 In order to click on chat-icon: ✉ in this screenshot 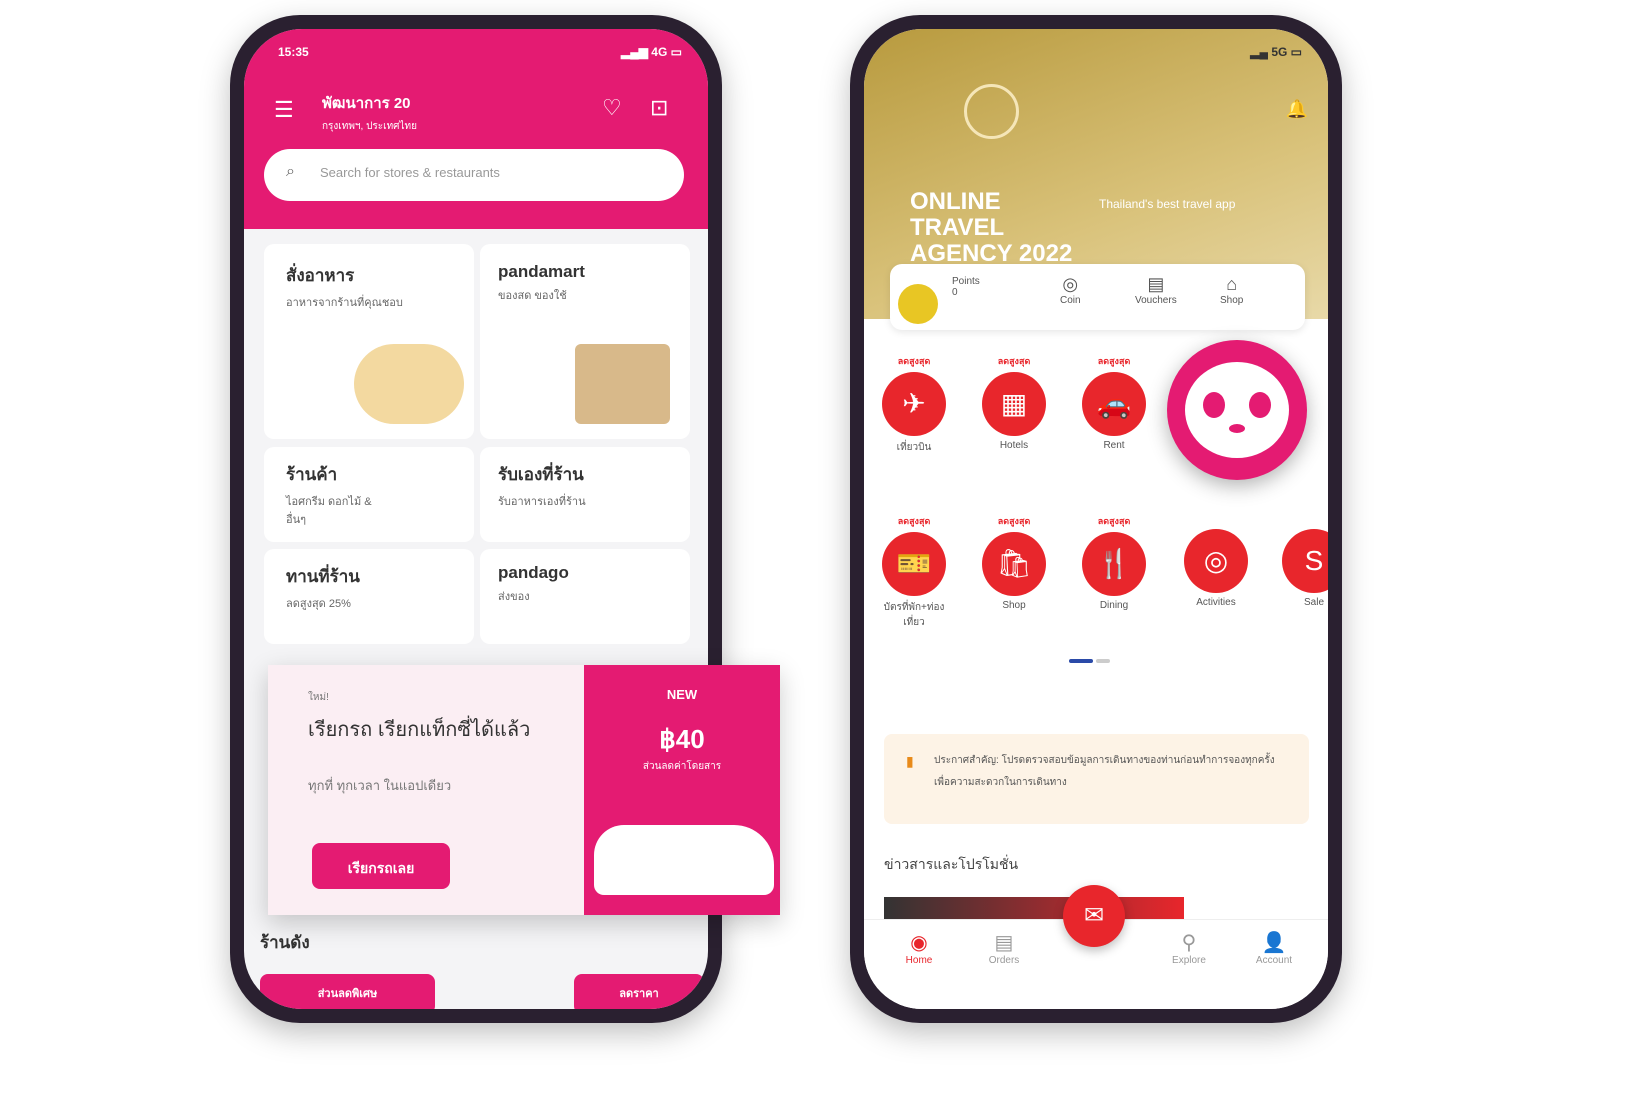, I will do `click(1094, 915)`.